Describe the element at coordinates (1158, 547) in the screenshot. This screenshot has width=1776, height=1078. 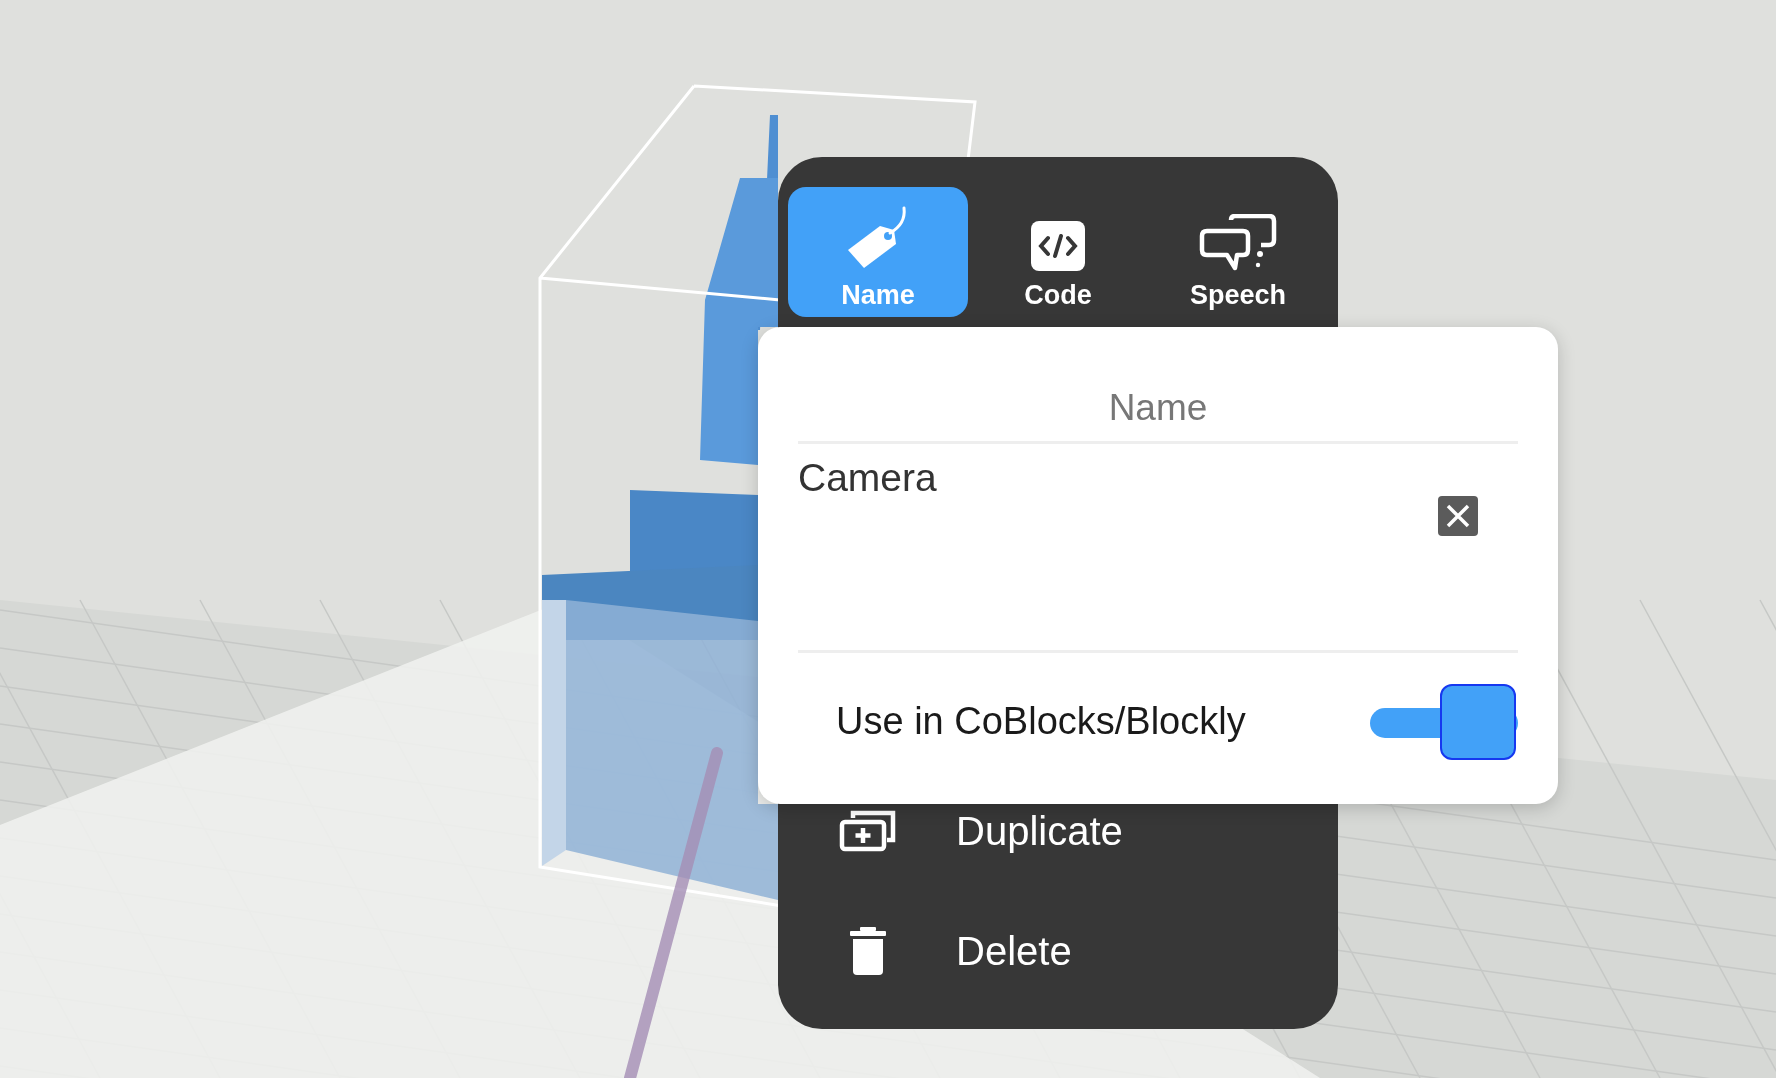
I see `name-input-field: Camera` at that location.